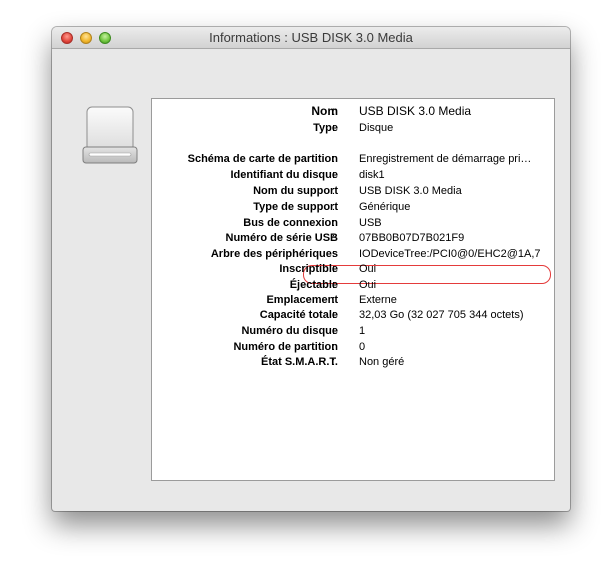 The height and width of the screenshot is (566, 610). I want to click on info-value: Non géré, so click(382, 362).